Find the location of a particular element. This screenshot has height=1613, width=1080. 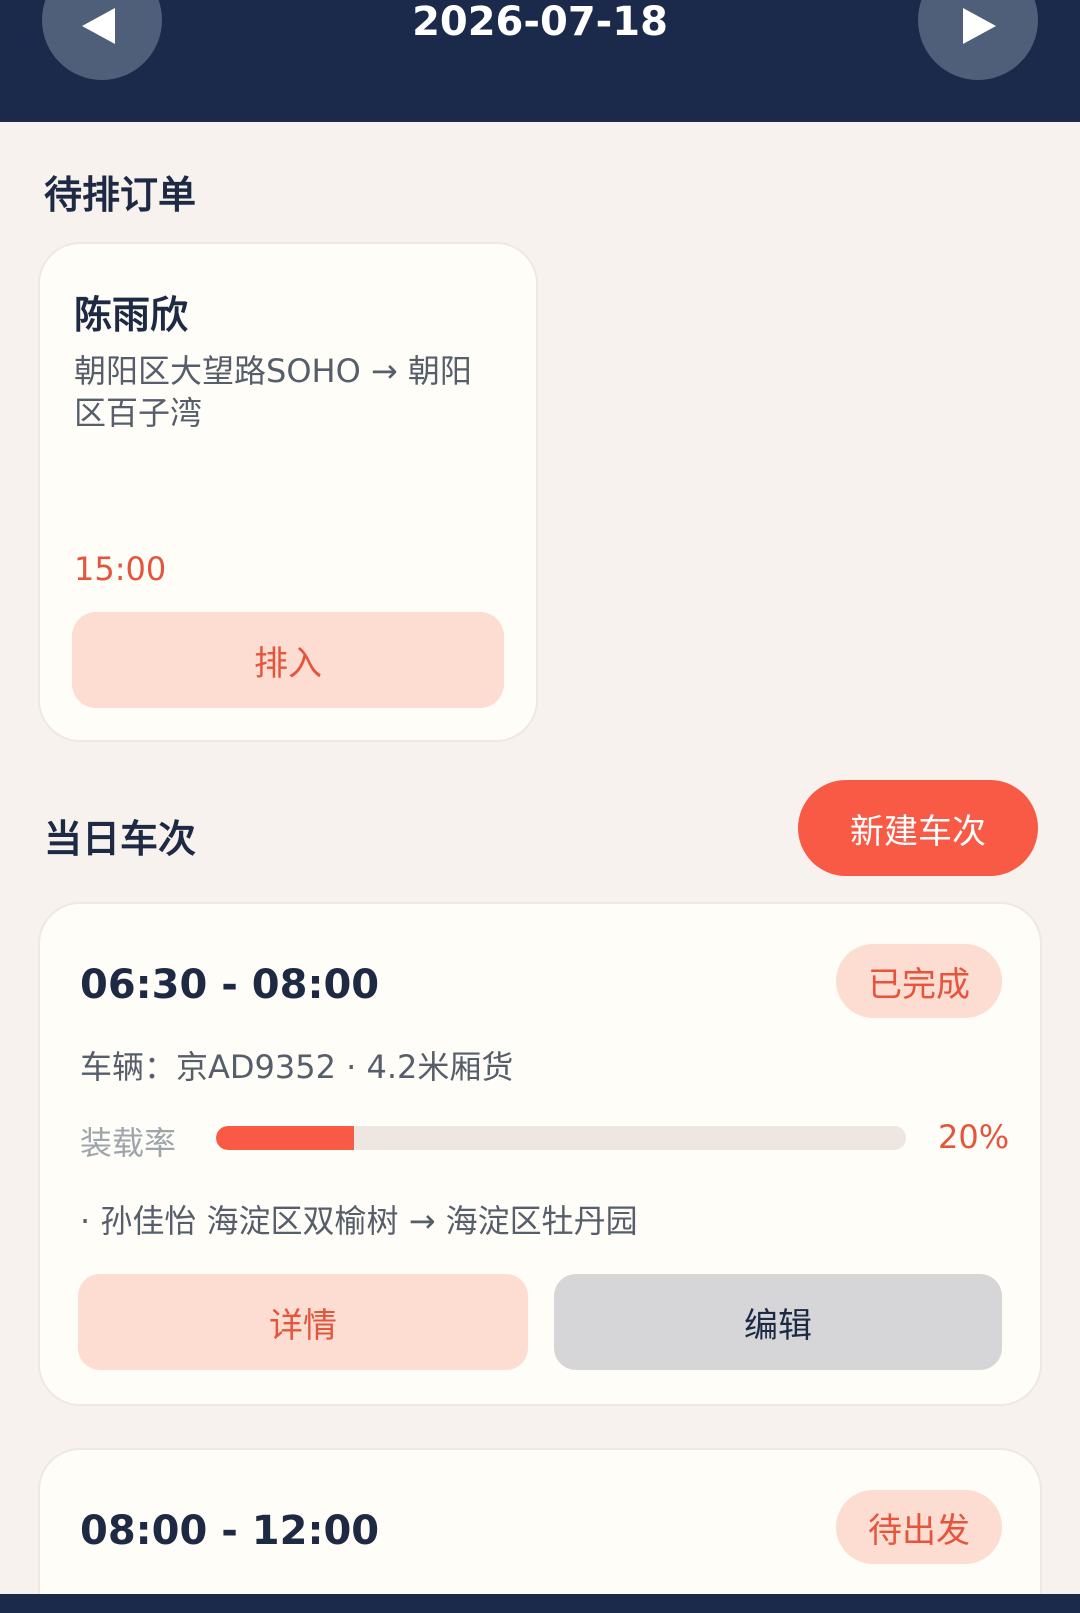

next-day-button is located at coordinates (978, 40).